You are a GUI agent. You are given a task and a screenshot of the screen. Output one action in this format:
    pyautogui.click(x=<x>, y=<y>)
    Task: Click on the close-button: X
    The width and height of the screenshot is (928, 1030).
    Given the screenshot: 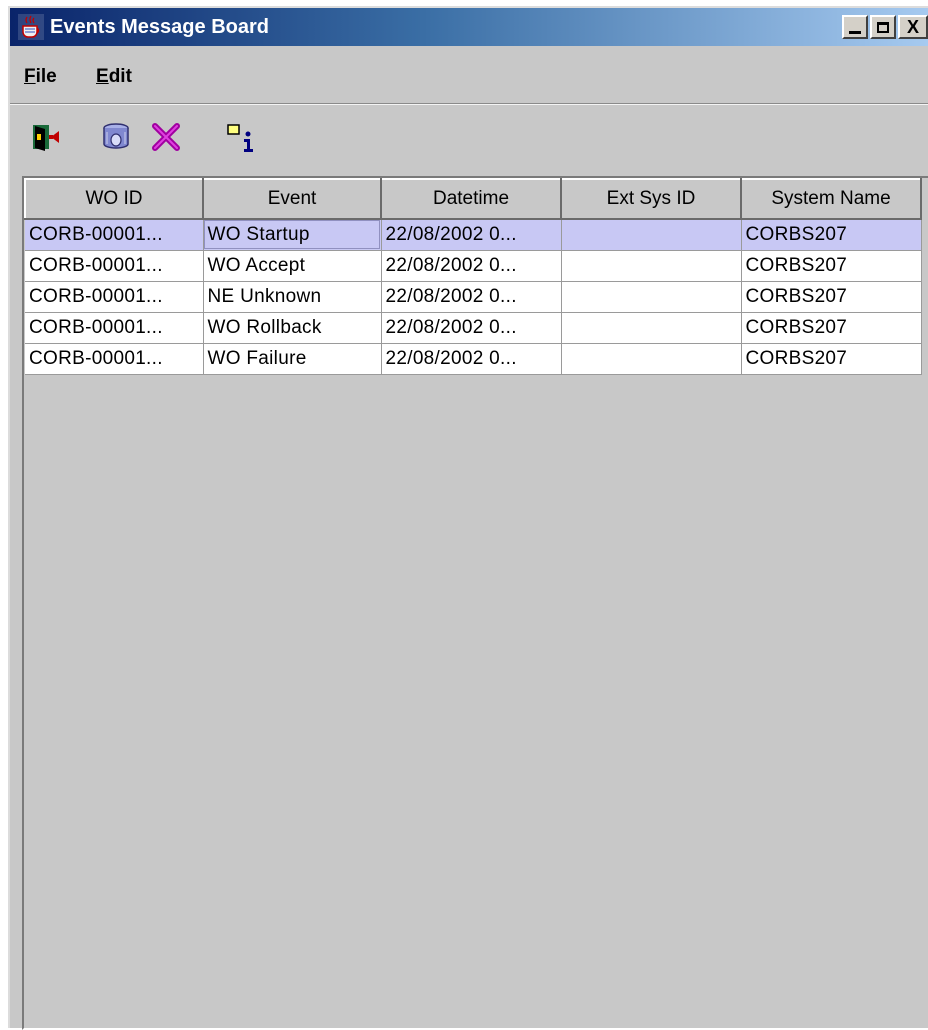 What is the action you would take?
    pyautogui.click(x=913, y=27)
    